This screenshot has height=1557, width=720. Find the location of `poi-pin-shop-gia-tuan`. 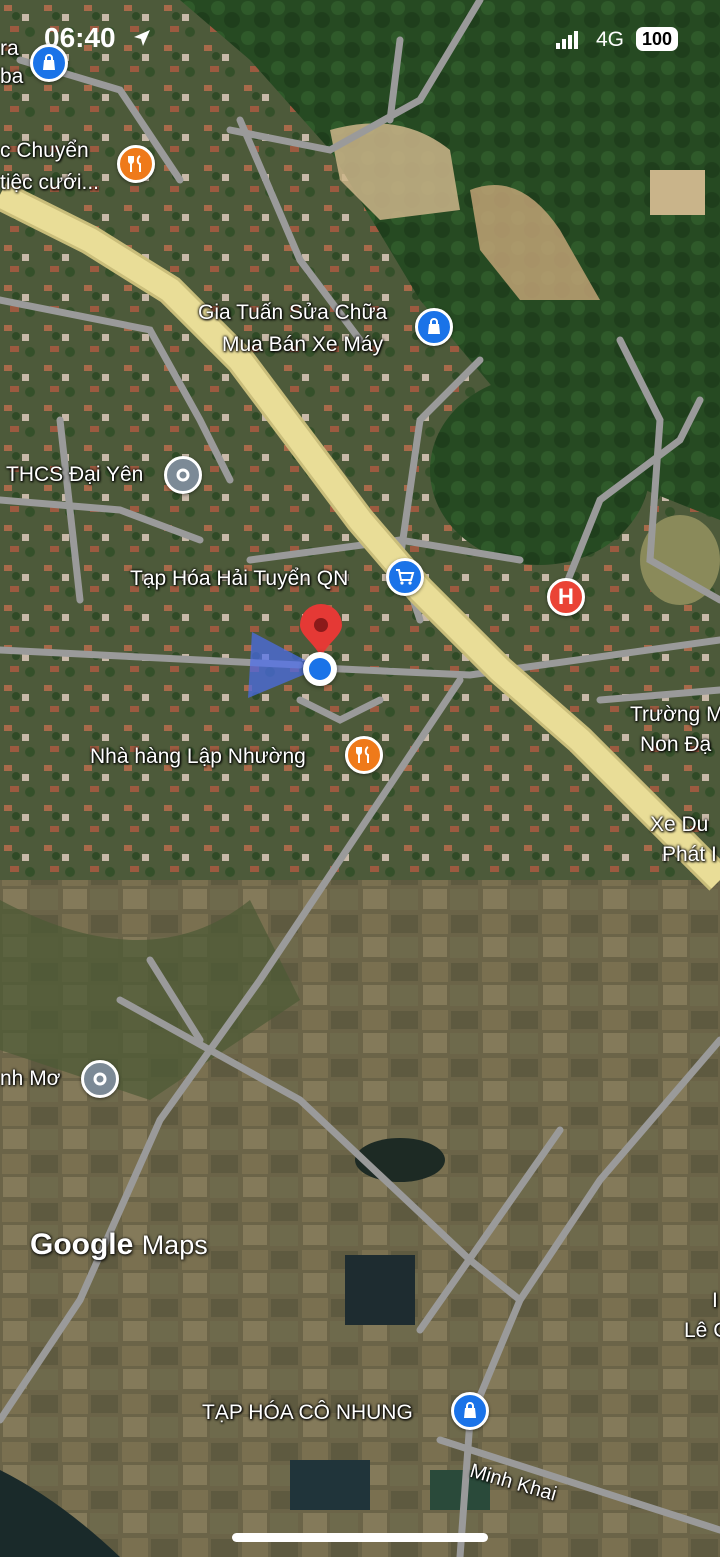

poi-pin-shop-gia-tuan is located at coordinates (434, 327).